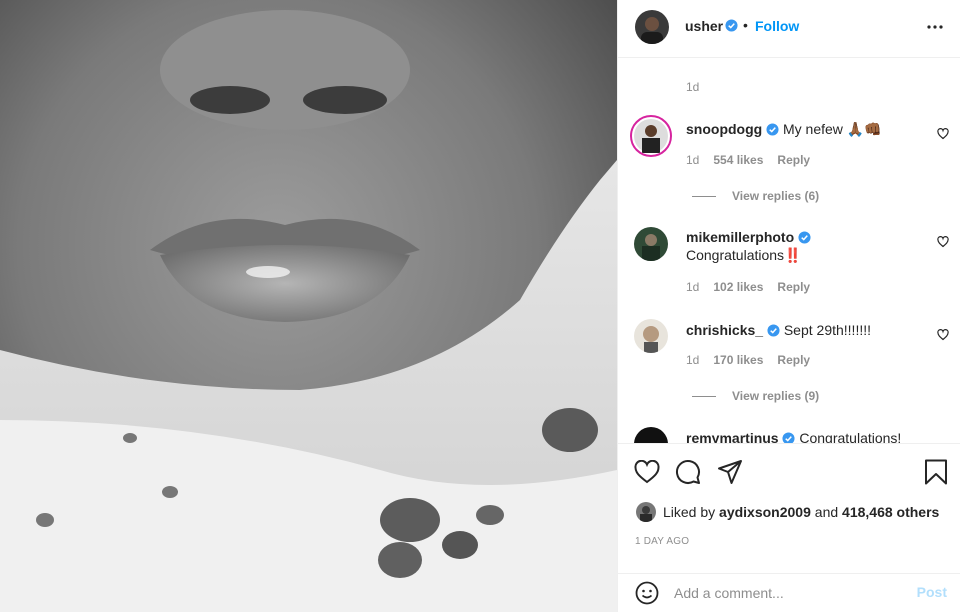  I want to click on author-avatar, so click(652, 27).